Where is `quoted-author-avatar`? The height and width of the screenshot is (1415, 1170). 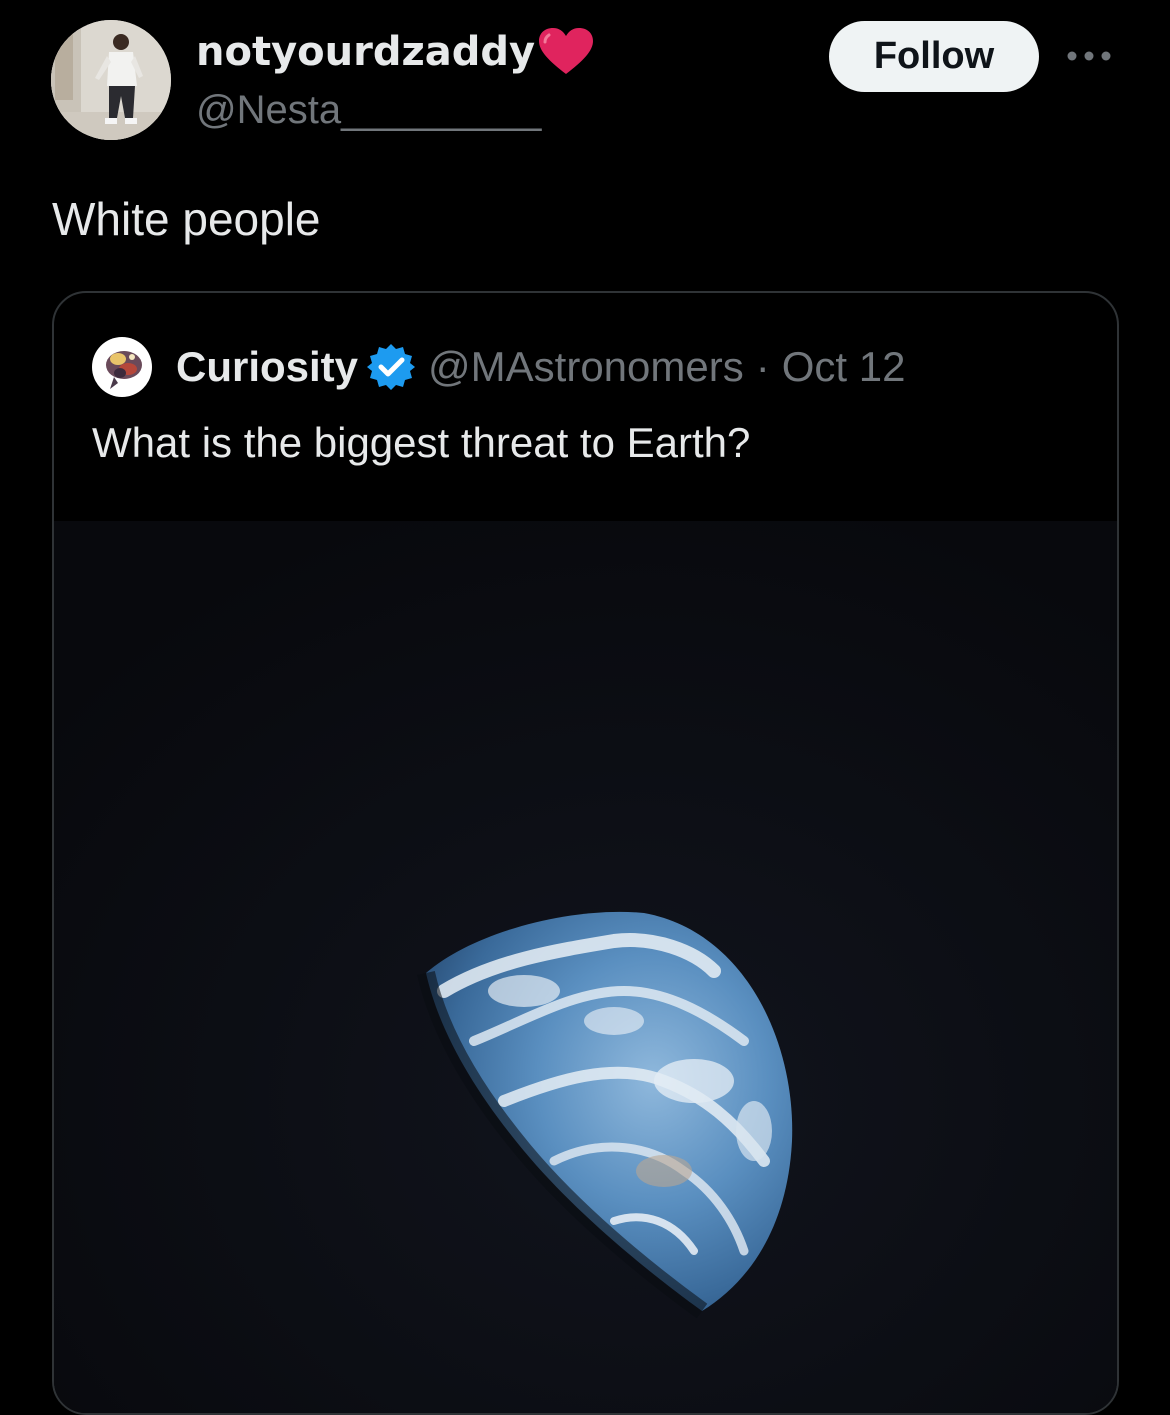 quoted-author-avatar is located at coordinates (122, 367).